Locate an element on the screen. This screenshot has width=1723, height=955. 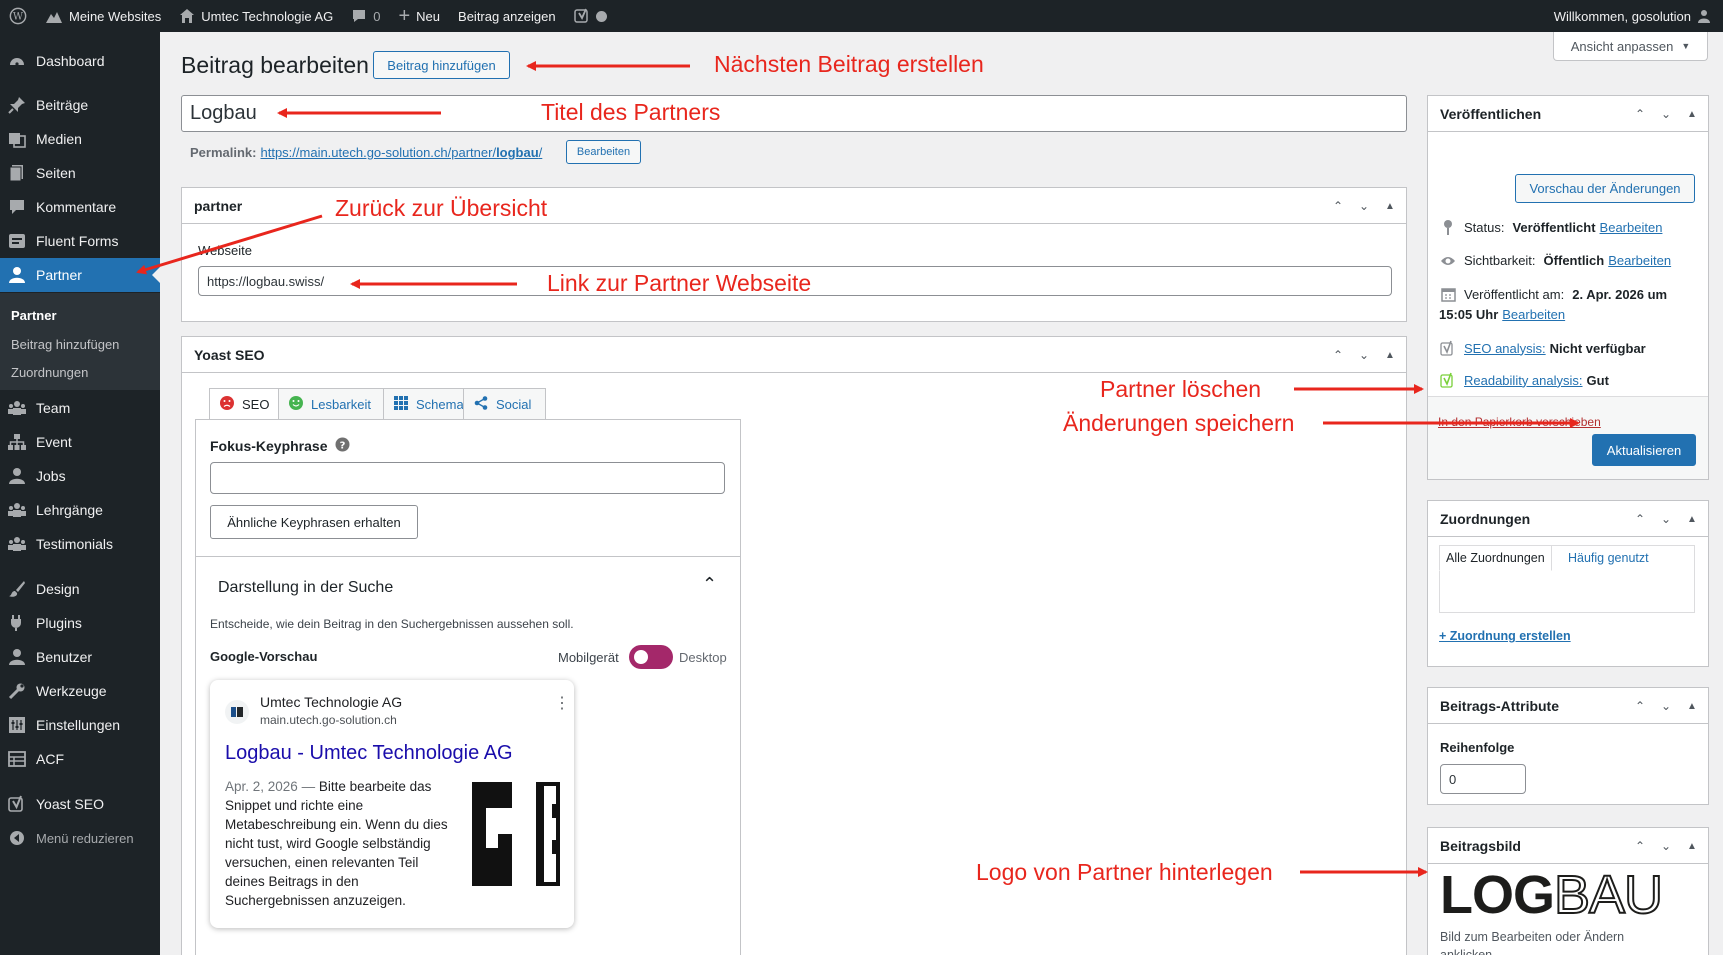
my-account-menu: Willkommen, gosolution is located at coordinates (1638, 16).